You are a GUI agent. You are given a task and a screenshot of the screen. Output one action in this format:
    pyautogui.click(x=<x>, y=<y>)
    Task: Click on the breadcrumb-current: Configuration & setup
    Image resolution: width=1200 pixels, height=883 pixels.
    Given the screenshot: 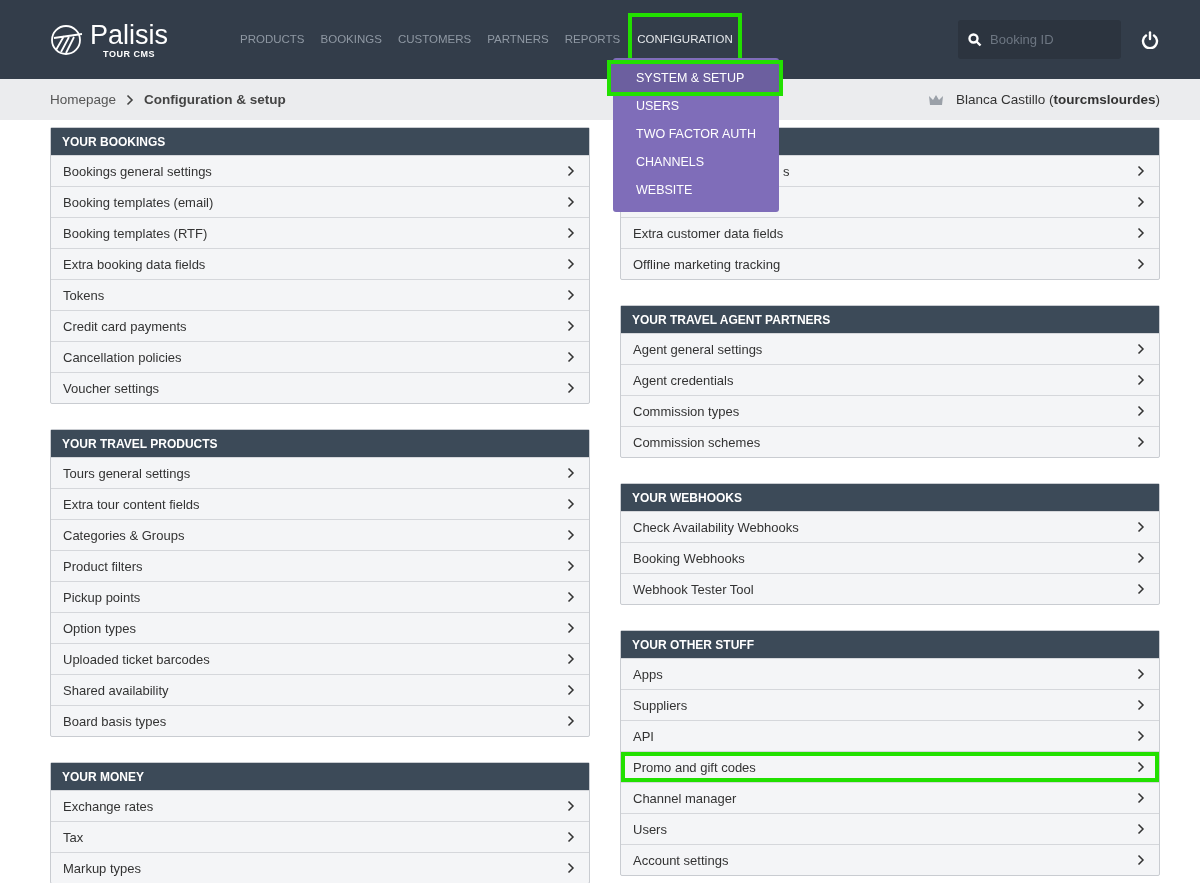 What is the action you would take?
    pyautogui.click(x=215, y=99)
    